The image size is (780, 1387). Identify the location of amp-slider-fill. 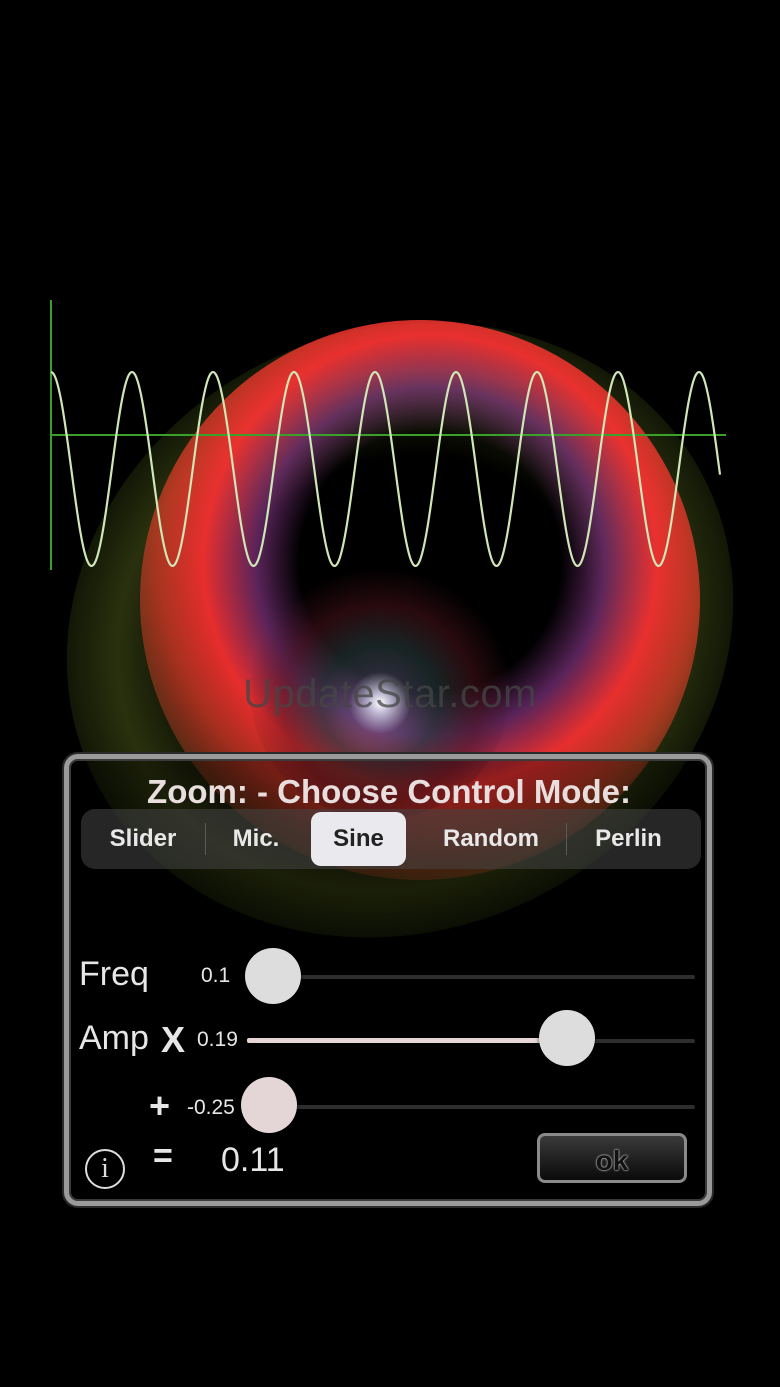
(407, 1040).